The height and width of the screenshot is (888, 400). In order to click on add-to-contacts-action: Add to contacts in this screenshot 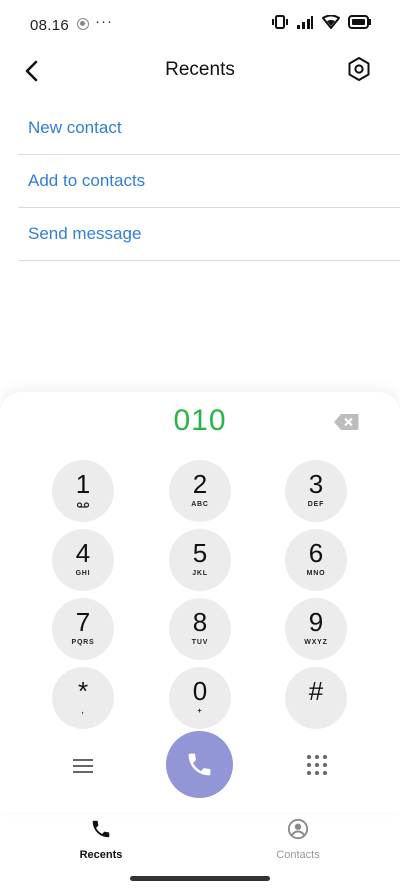, I will do `click(209, 181)`.